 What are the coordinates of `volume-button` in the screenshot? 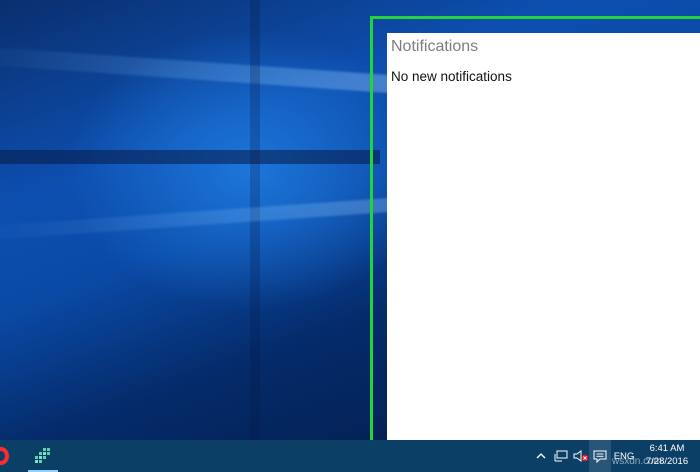 It's located at (581, 456).